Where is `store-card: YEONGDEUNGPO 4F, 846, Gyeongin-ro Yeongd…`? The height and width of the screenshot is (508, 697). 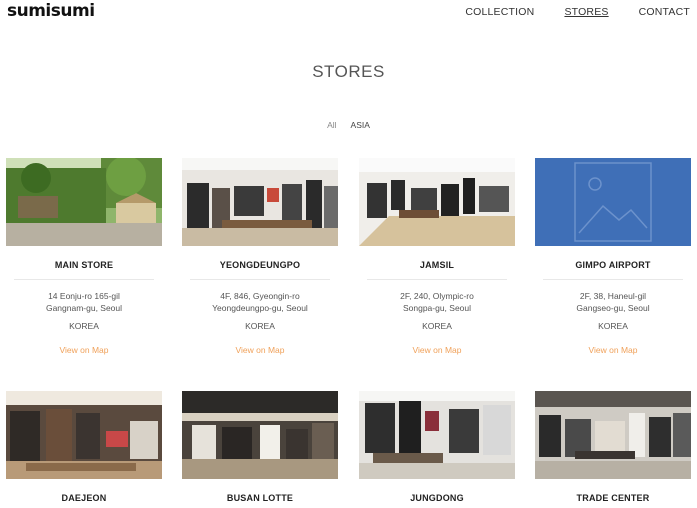 store-card: YEONGDEUNGPO 4F, 846, Gyeongin-ro Yeongd… is located at coordinates (260, 256).